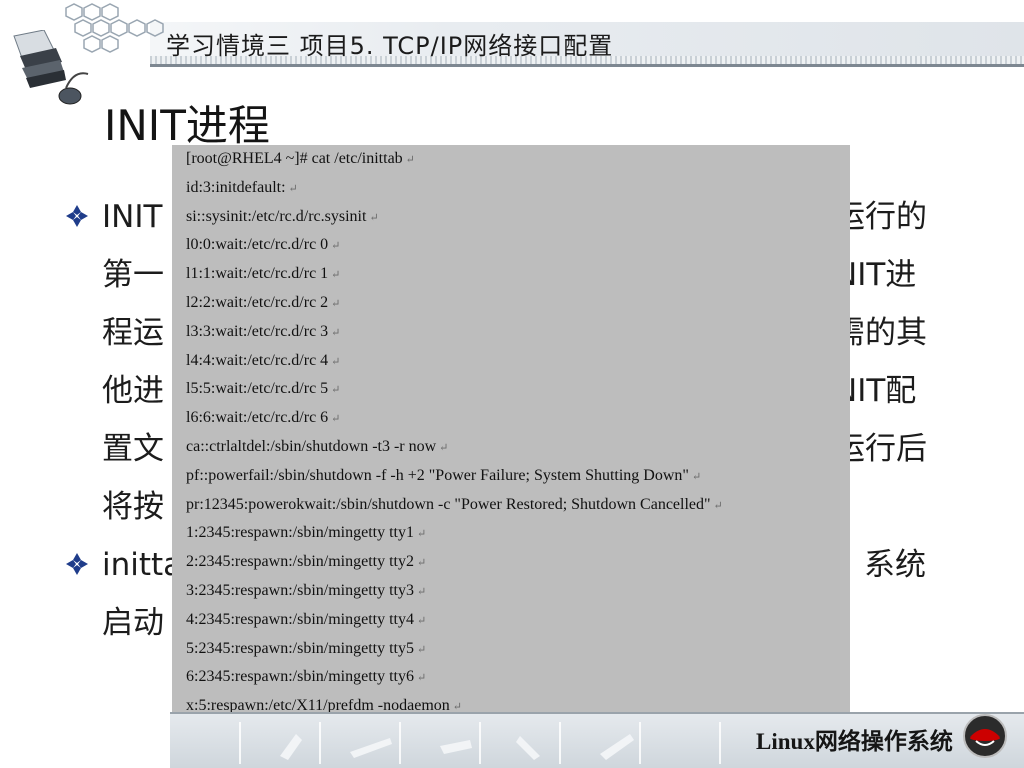  What do you see at coordinates (263, 360) in the screenshot?
I see `terminal-line: l4:4:wait:/etc/rc.d/rc 4 ↵` at bounding box center [263, 360].